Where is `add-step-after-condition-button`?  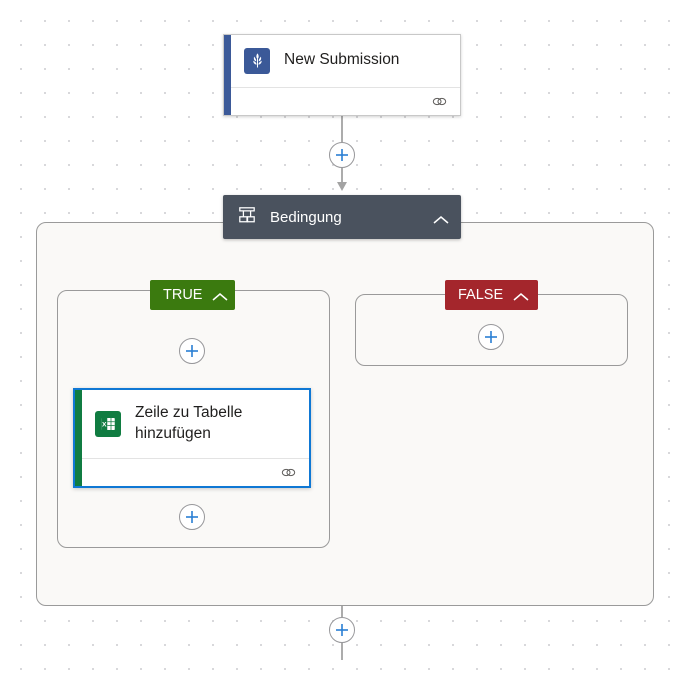 add-step-after-condition-button is located at coordinates (342, 630).